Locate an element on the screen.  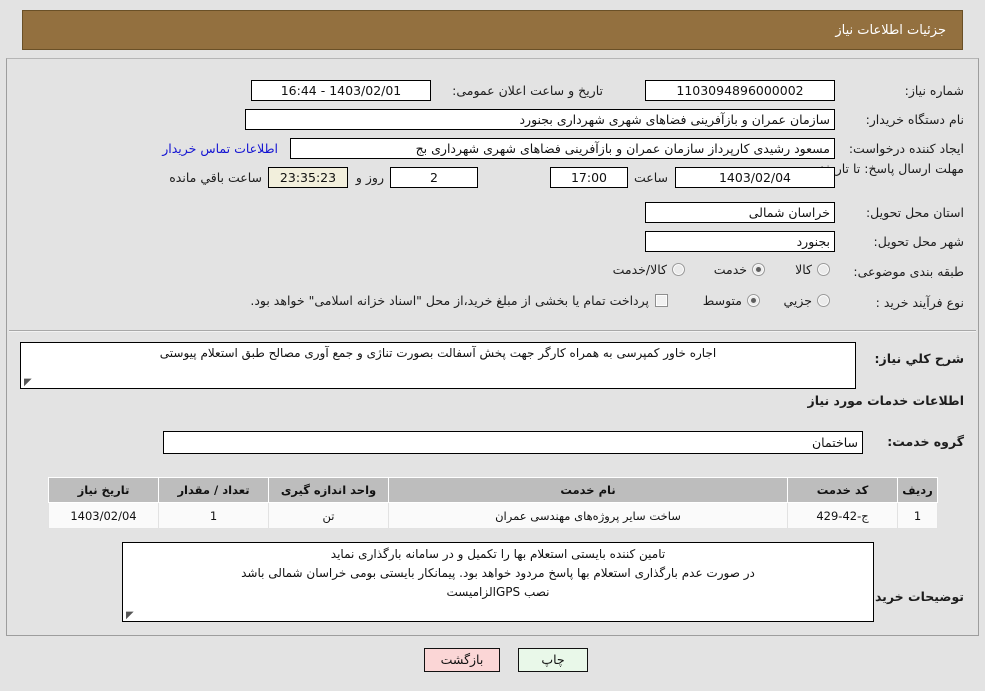
need-number-value: 1103094896000002 is located at coordinates (740, 90).